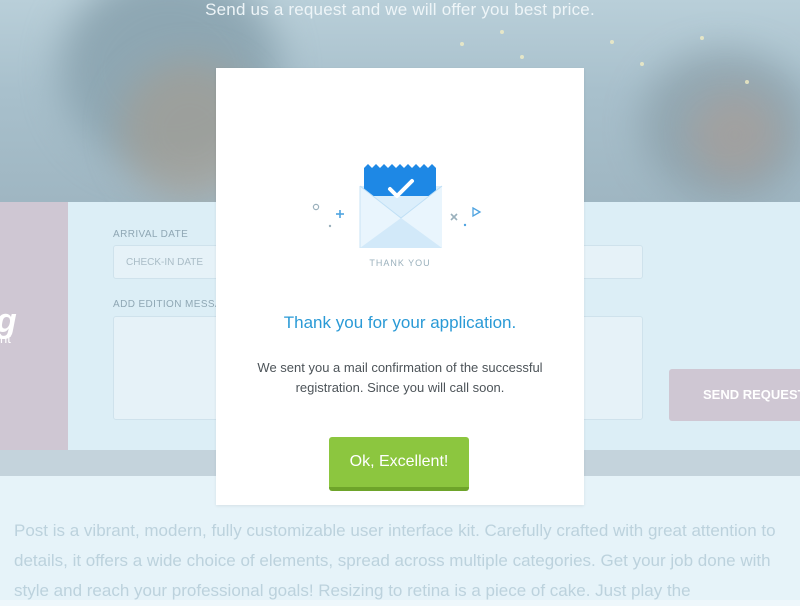 The image size is (800, 606). I want to click on cross-icon, so click(454, 217).